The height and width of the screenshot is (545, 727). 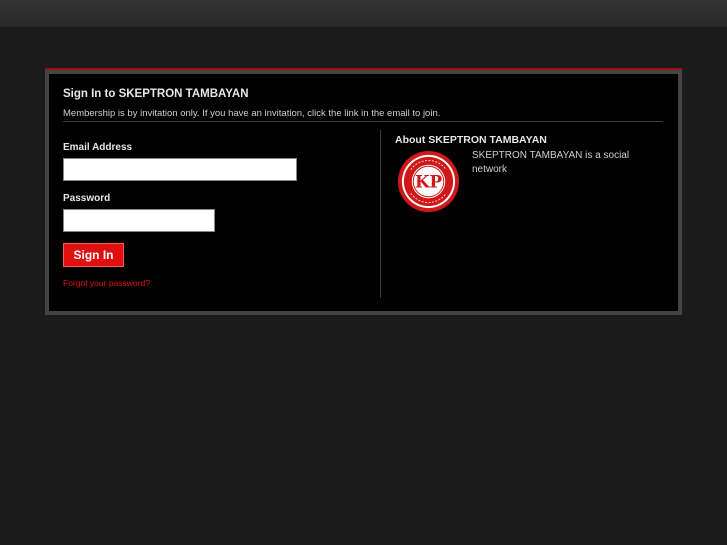 What do you see at coordinates (363, 121) in the screenshot?
I see `header-divider` at bounding box center [363, 121].